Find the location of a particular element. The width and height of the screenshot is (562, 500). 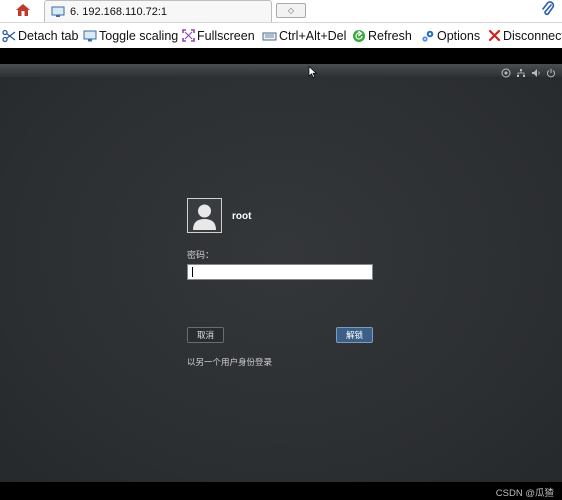

ctrl-alt-del-button: Ctrl+Alt+Del is located at coordinates (304, 36).